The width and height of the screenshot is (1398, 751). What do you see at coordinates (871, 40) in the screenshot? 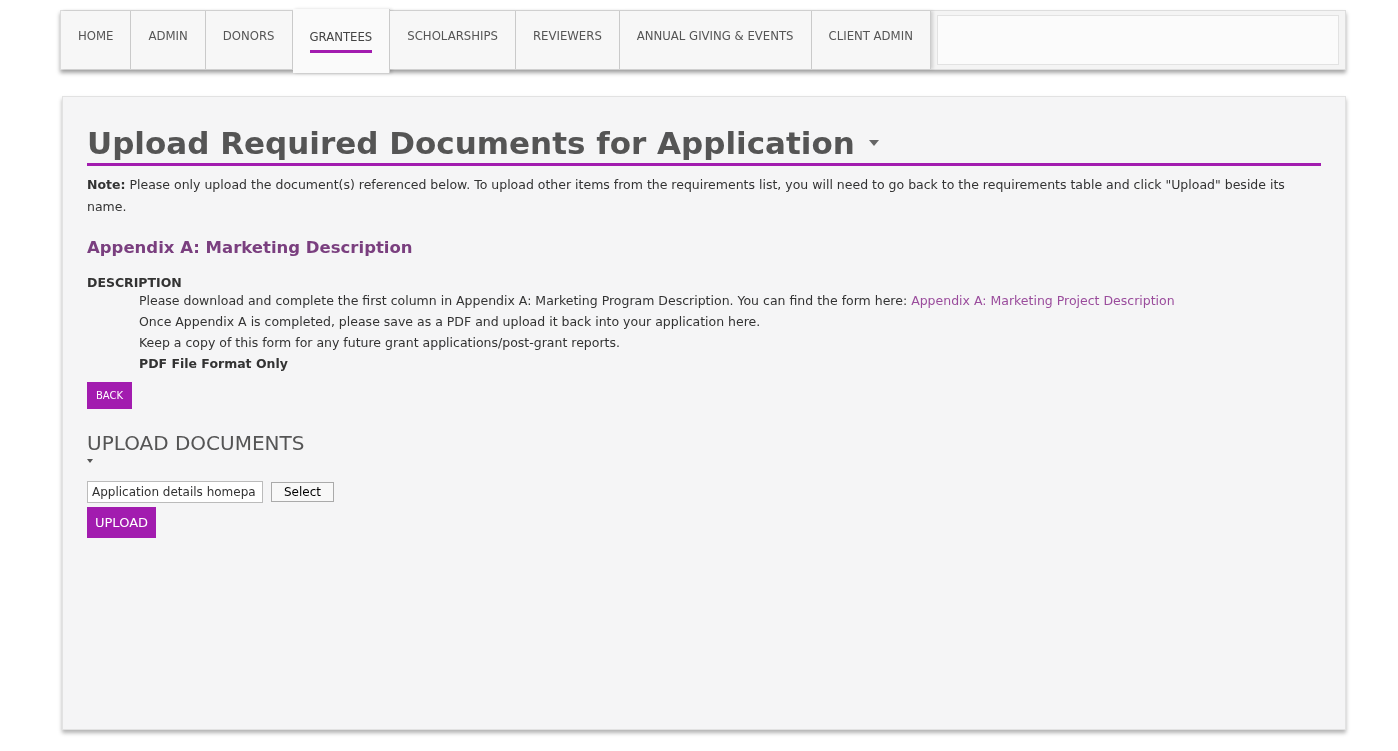
I see `nav-tab: CLIENT ADMIN` at bounding box center [871, 40].